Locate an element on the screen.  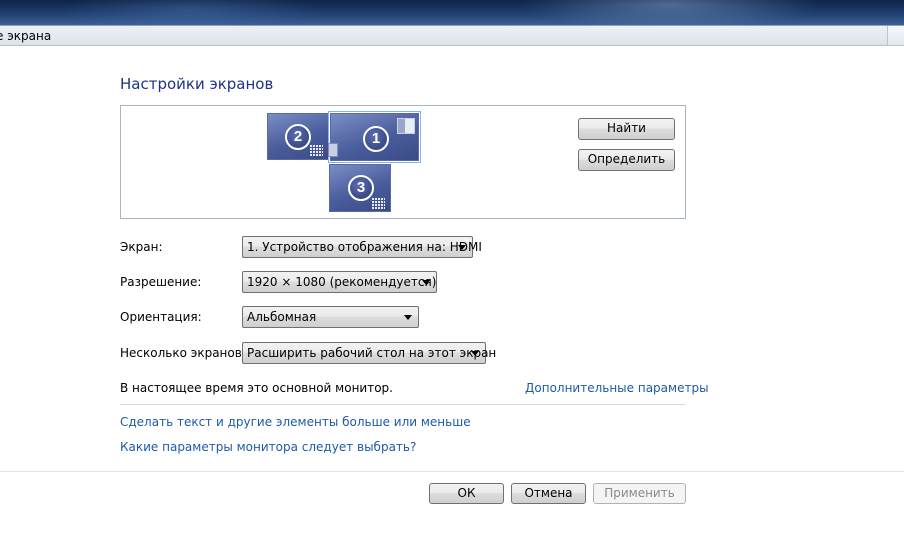
resolution-select: 1920 × 1080 (рекомендуется) is located at coordinates (339, 282).